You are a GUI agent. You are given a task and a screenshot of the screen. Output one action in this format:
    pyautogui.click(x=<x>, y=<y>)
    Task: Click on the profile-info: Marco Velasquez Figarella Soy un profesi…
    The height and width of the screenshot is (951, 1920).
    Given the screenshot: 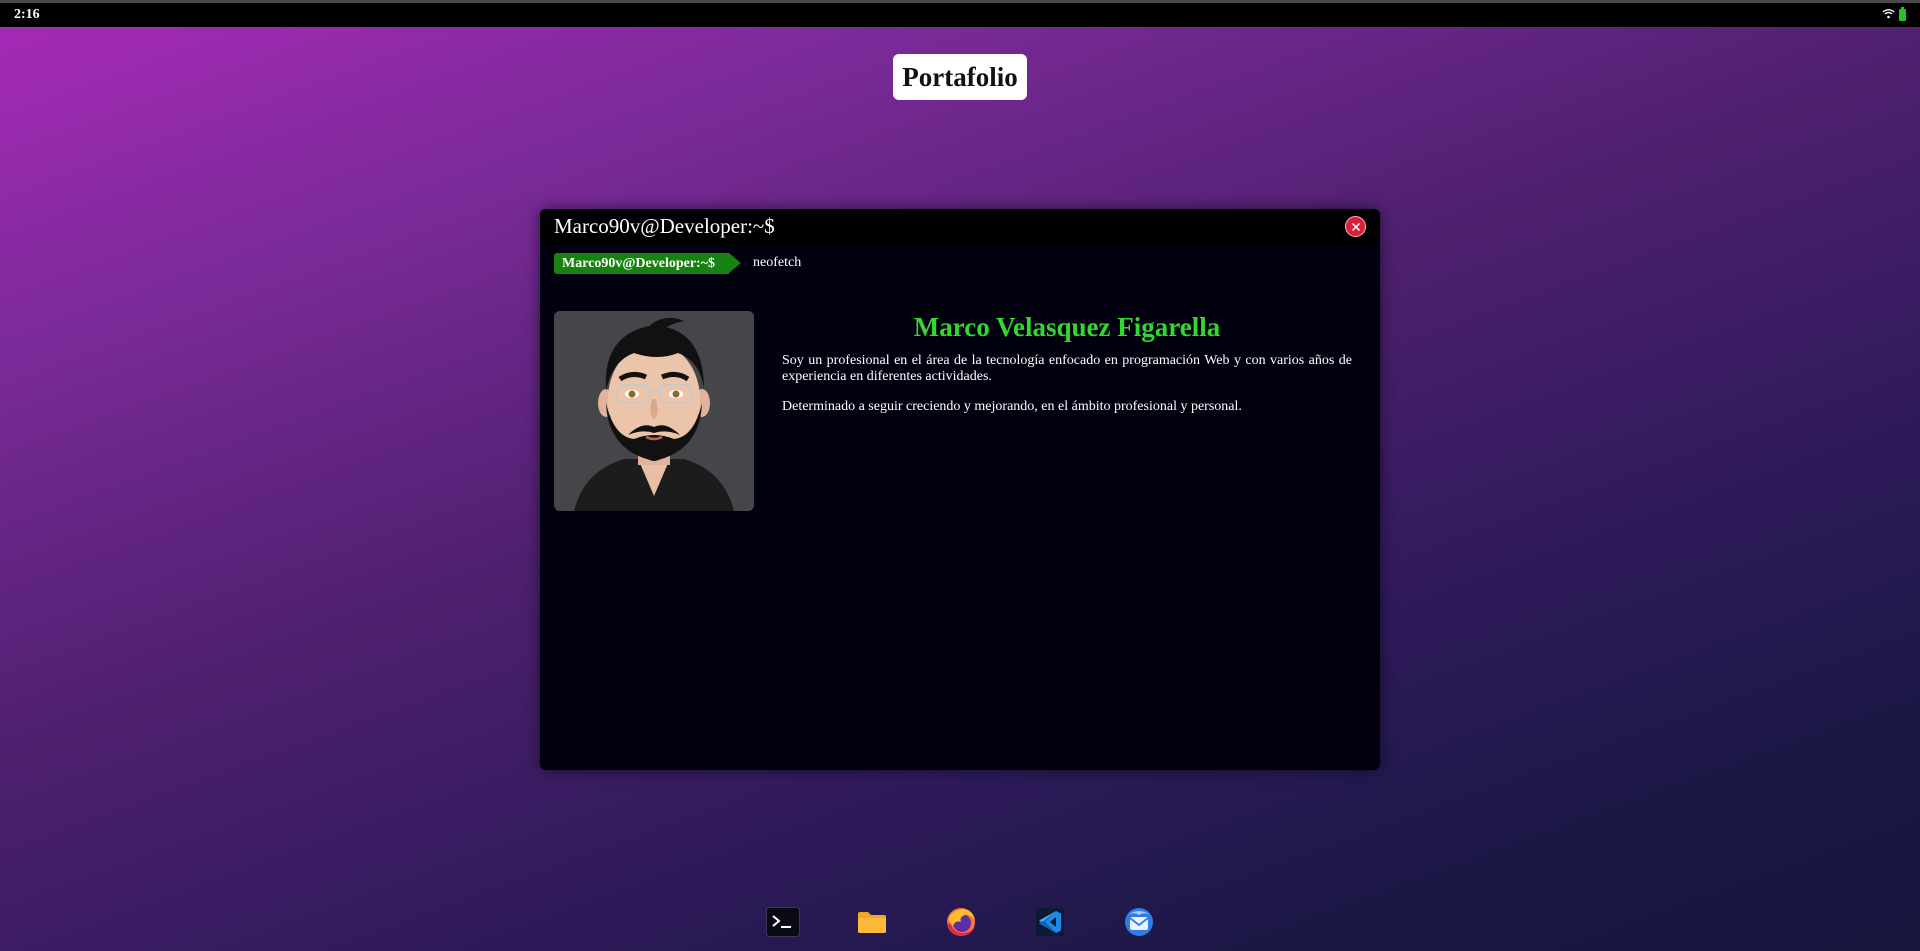 What is the action you would take?
    pyautogui.click(x=1067, y=411)
    